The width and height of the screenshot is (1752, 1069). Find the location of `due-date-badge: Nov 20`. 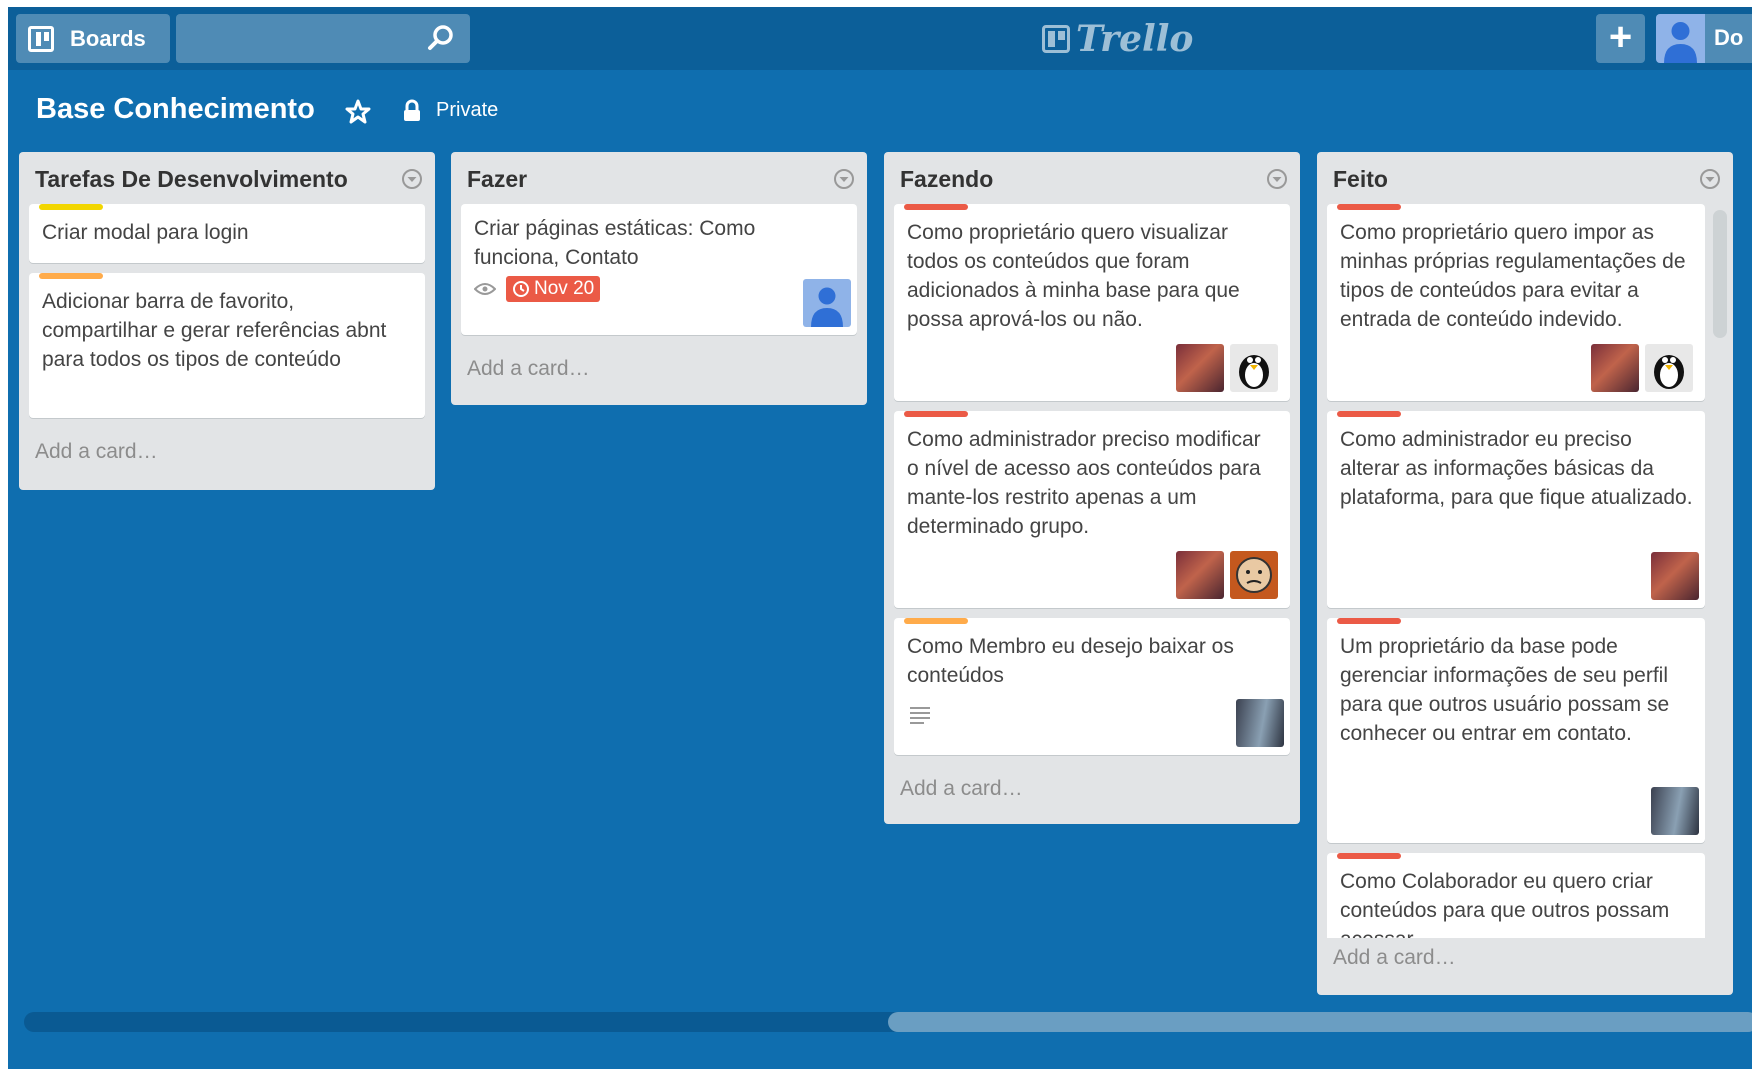

due-date-badge: Nov 20 is located at coordinates (553, 289).